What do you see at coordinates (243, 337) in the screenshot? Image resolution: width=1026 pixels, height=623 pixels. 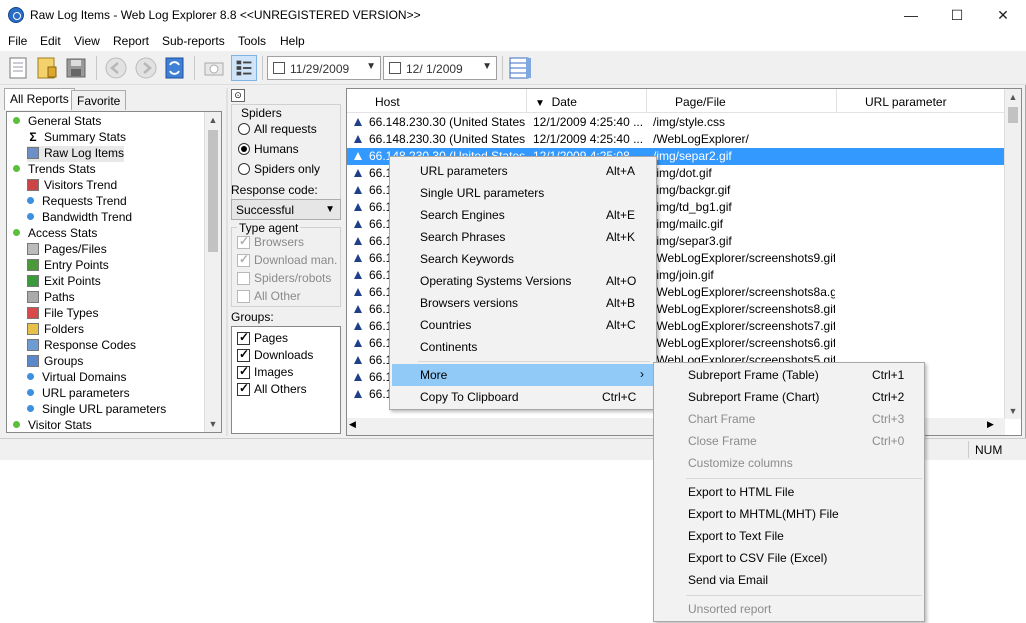 I see `checkbox-pages` at bounding box center [243, 337].